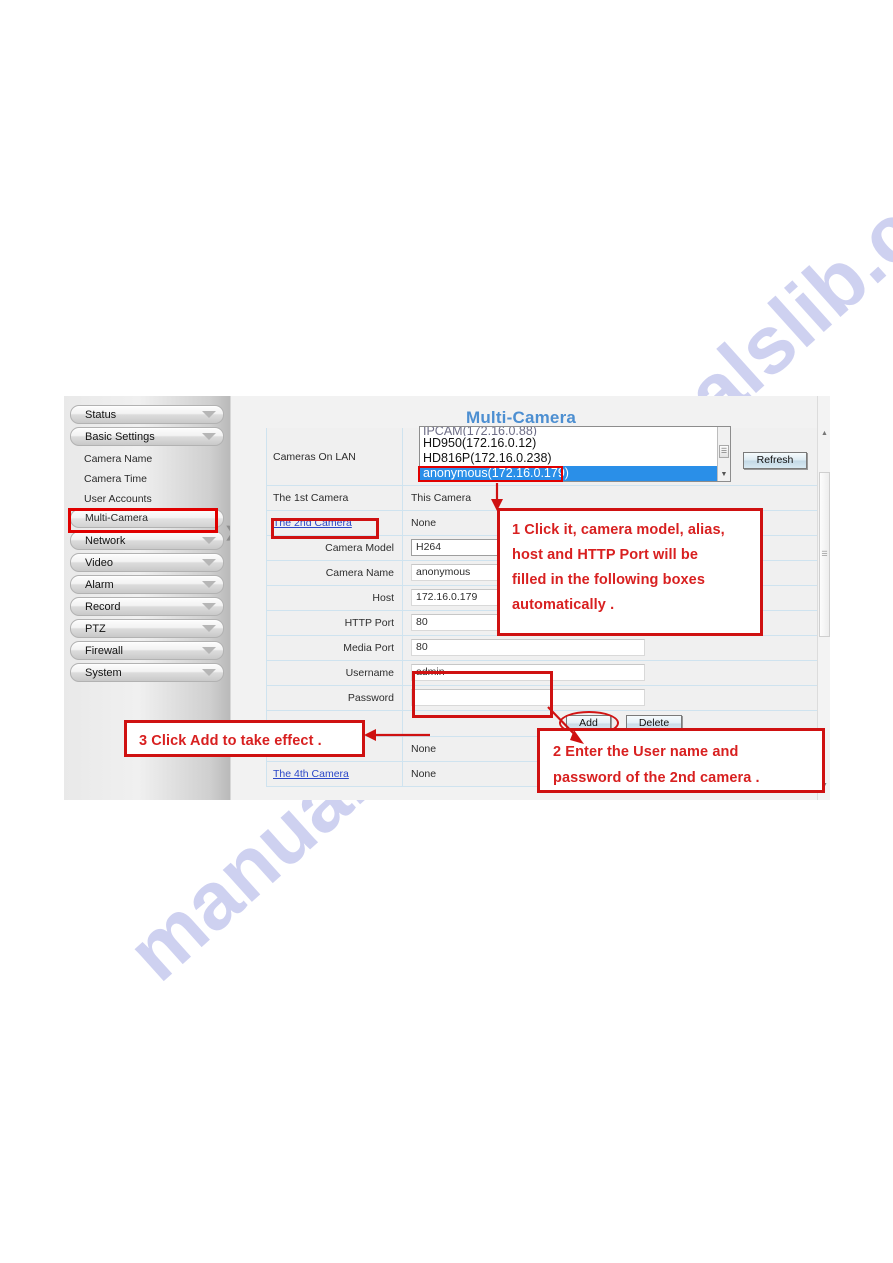 The width and height of the screenshot is (893, 1263). Describe the element at coordinates (334, 648) in the screenshot. I see `label-media-port: Media Port` at that location.